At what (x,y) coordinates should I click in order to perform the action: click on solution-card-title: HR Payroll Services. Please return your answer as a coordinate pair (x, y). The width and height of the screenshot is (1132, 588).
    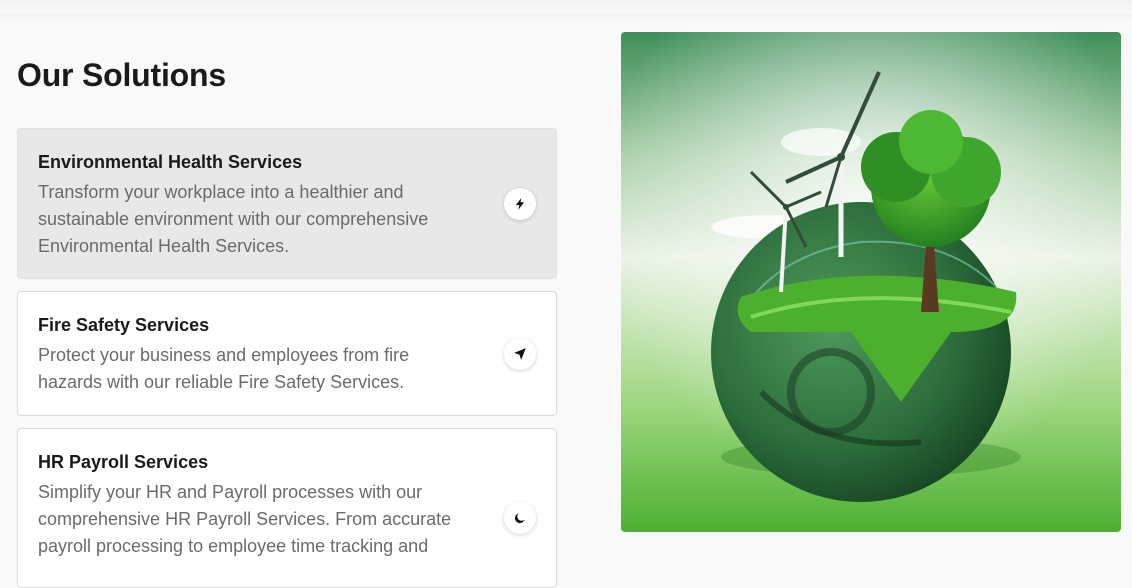
    Looking at the image, I should click on (123, 462).